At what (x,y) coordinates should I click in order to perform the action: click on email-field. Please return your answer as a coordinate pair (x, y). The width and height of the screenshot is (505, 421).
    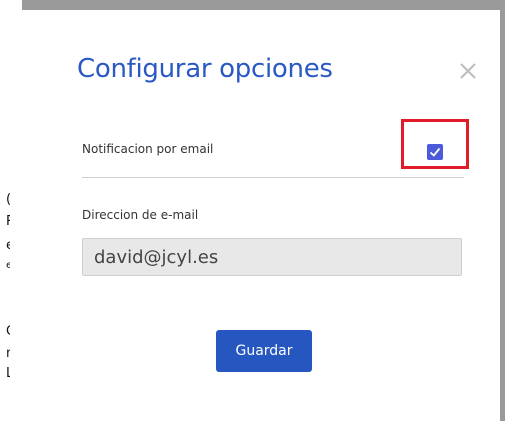
    Looking at the image, I should click on (272, 257).